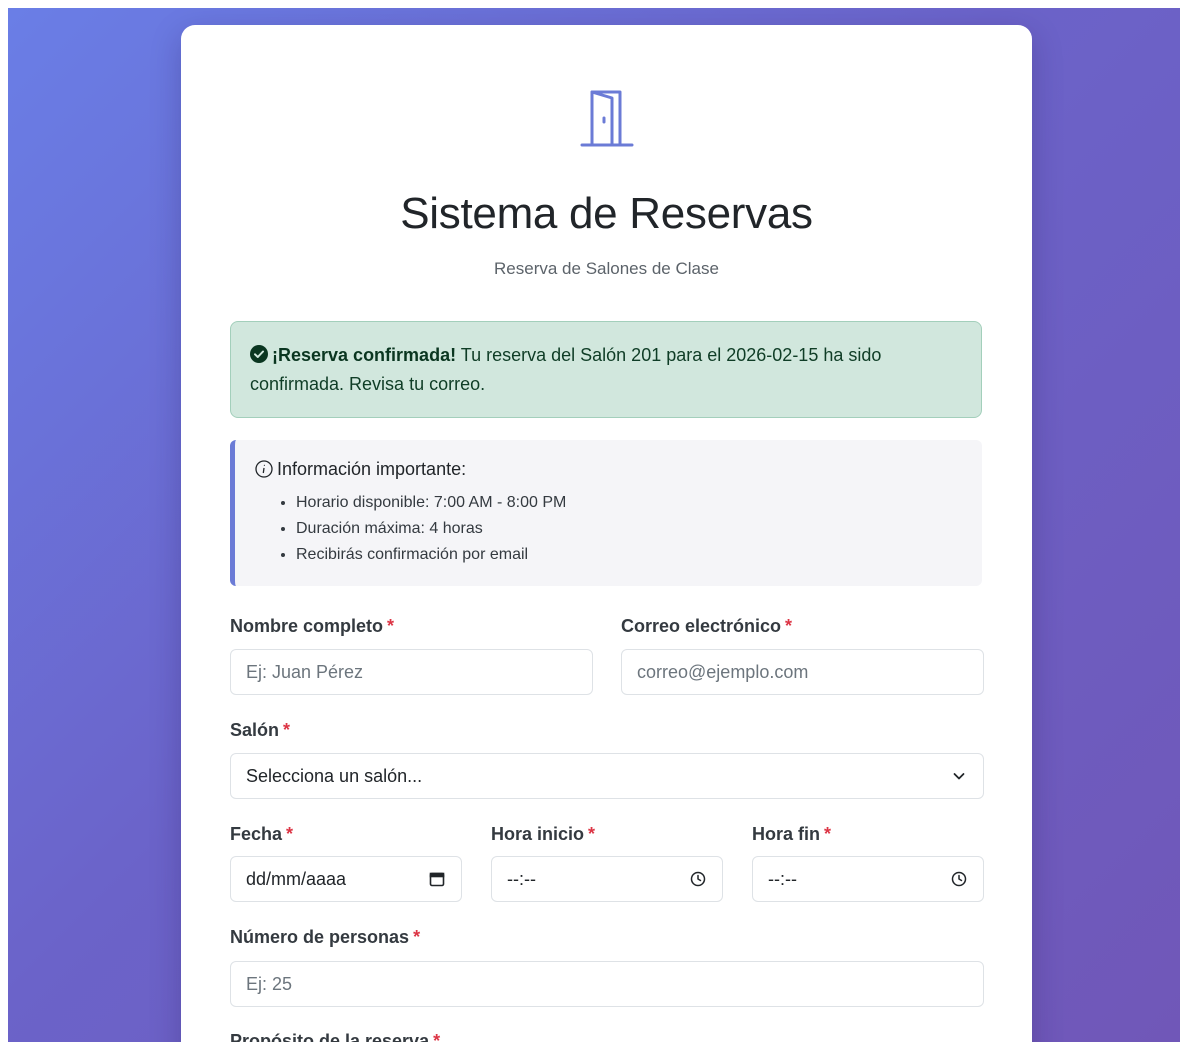 Image resolution: width=1180 pixels, height=1042 pixels. I want to click on hora-inicio-value: --:--, so click(521, 878).